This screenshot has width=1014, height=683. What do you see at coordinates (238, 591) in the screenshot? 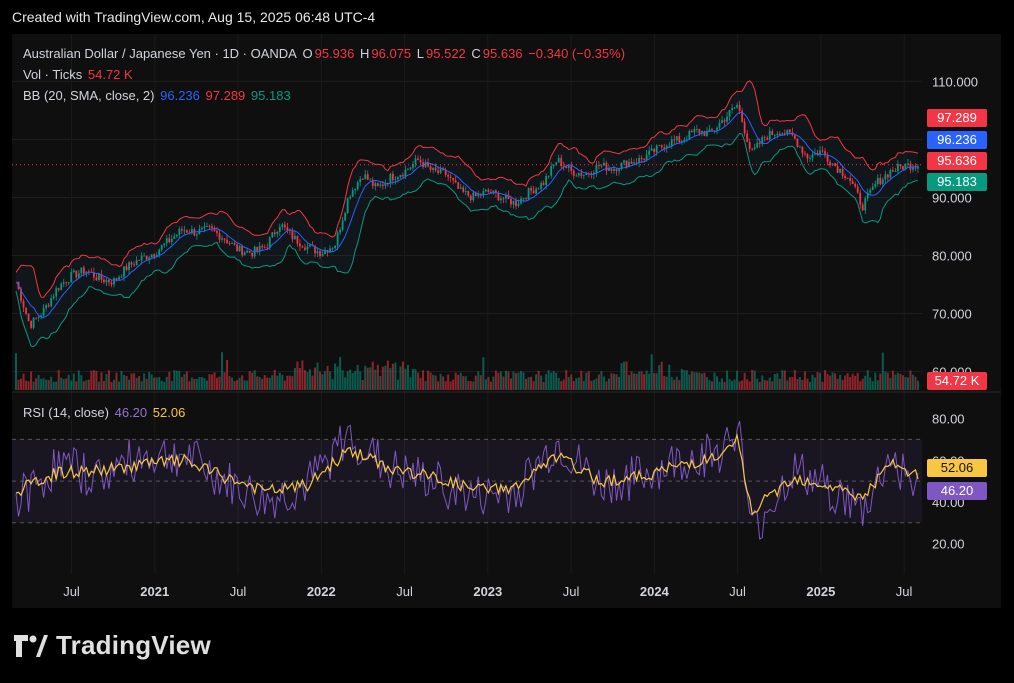
I see `time-axis-tick: Jul` at bounding box center [238, 591].